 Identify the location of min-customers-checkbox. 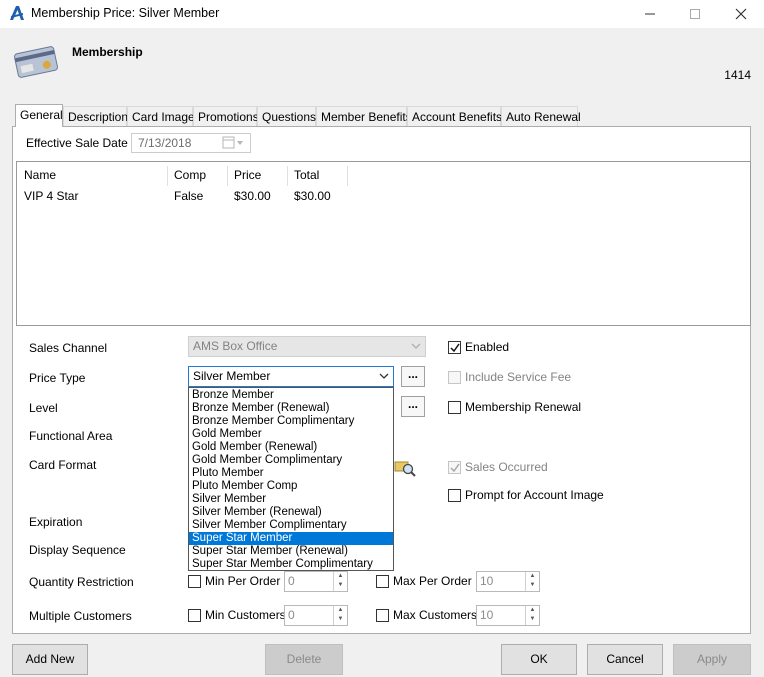
(194, 615).